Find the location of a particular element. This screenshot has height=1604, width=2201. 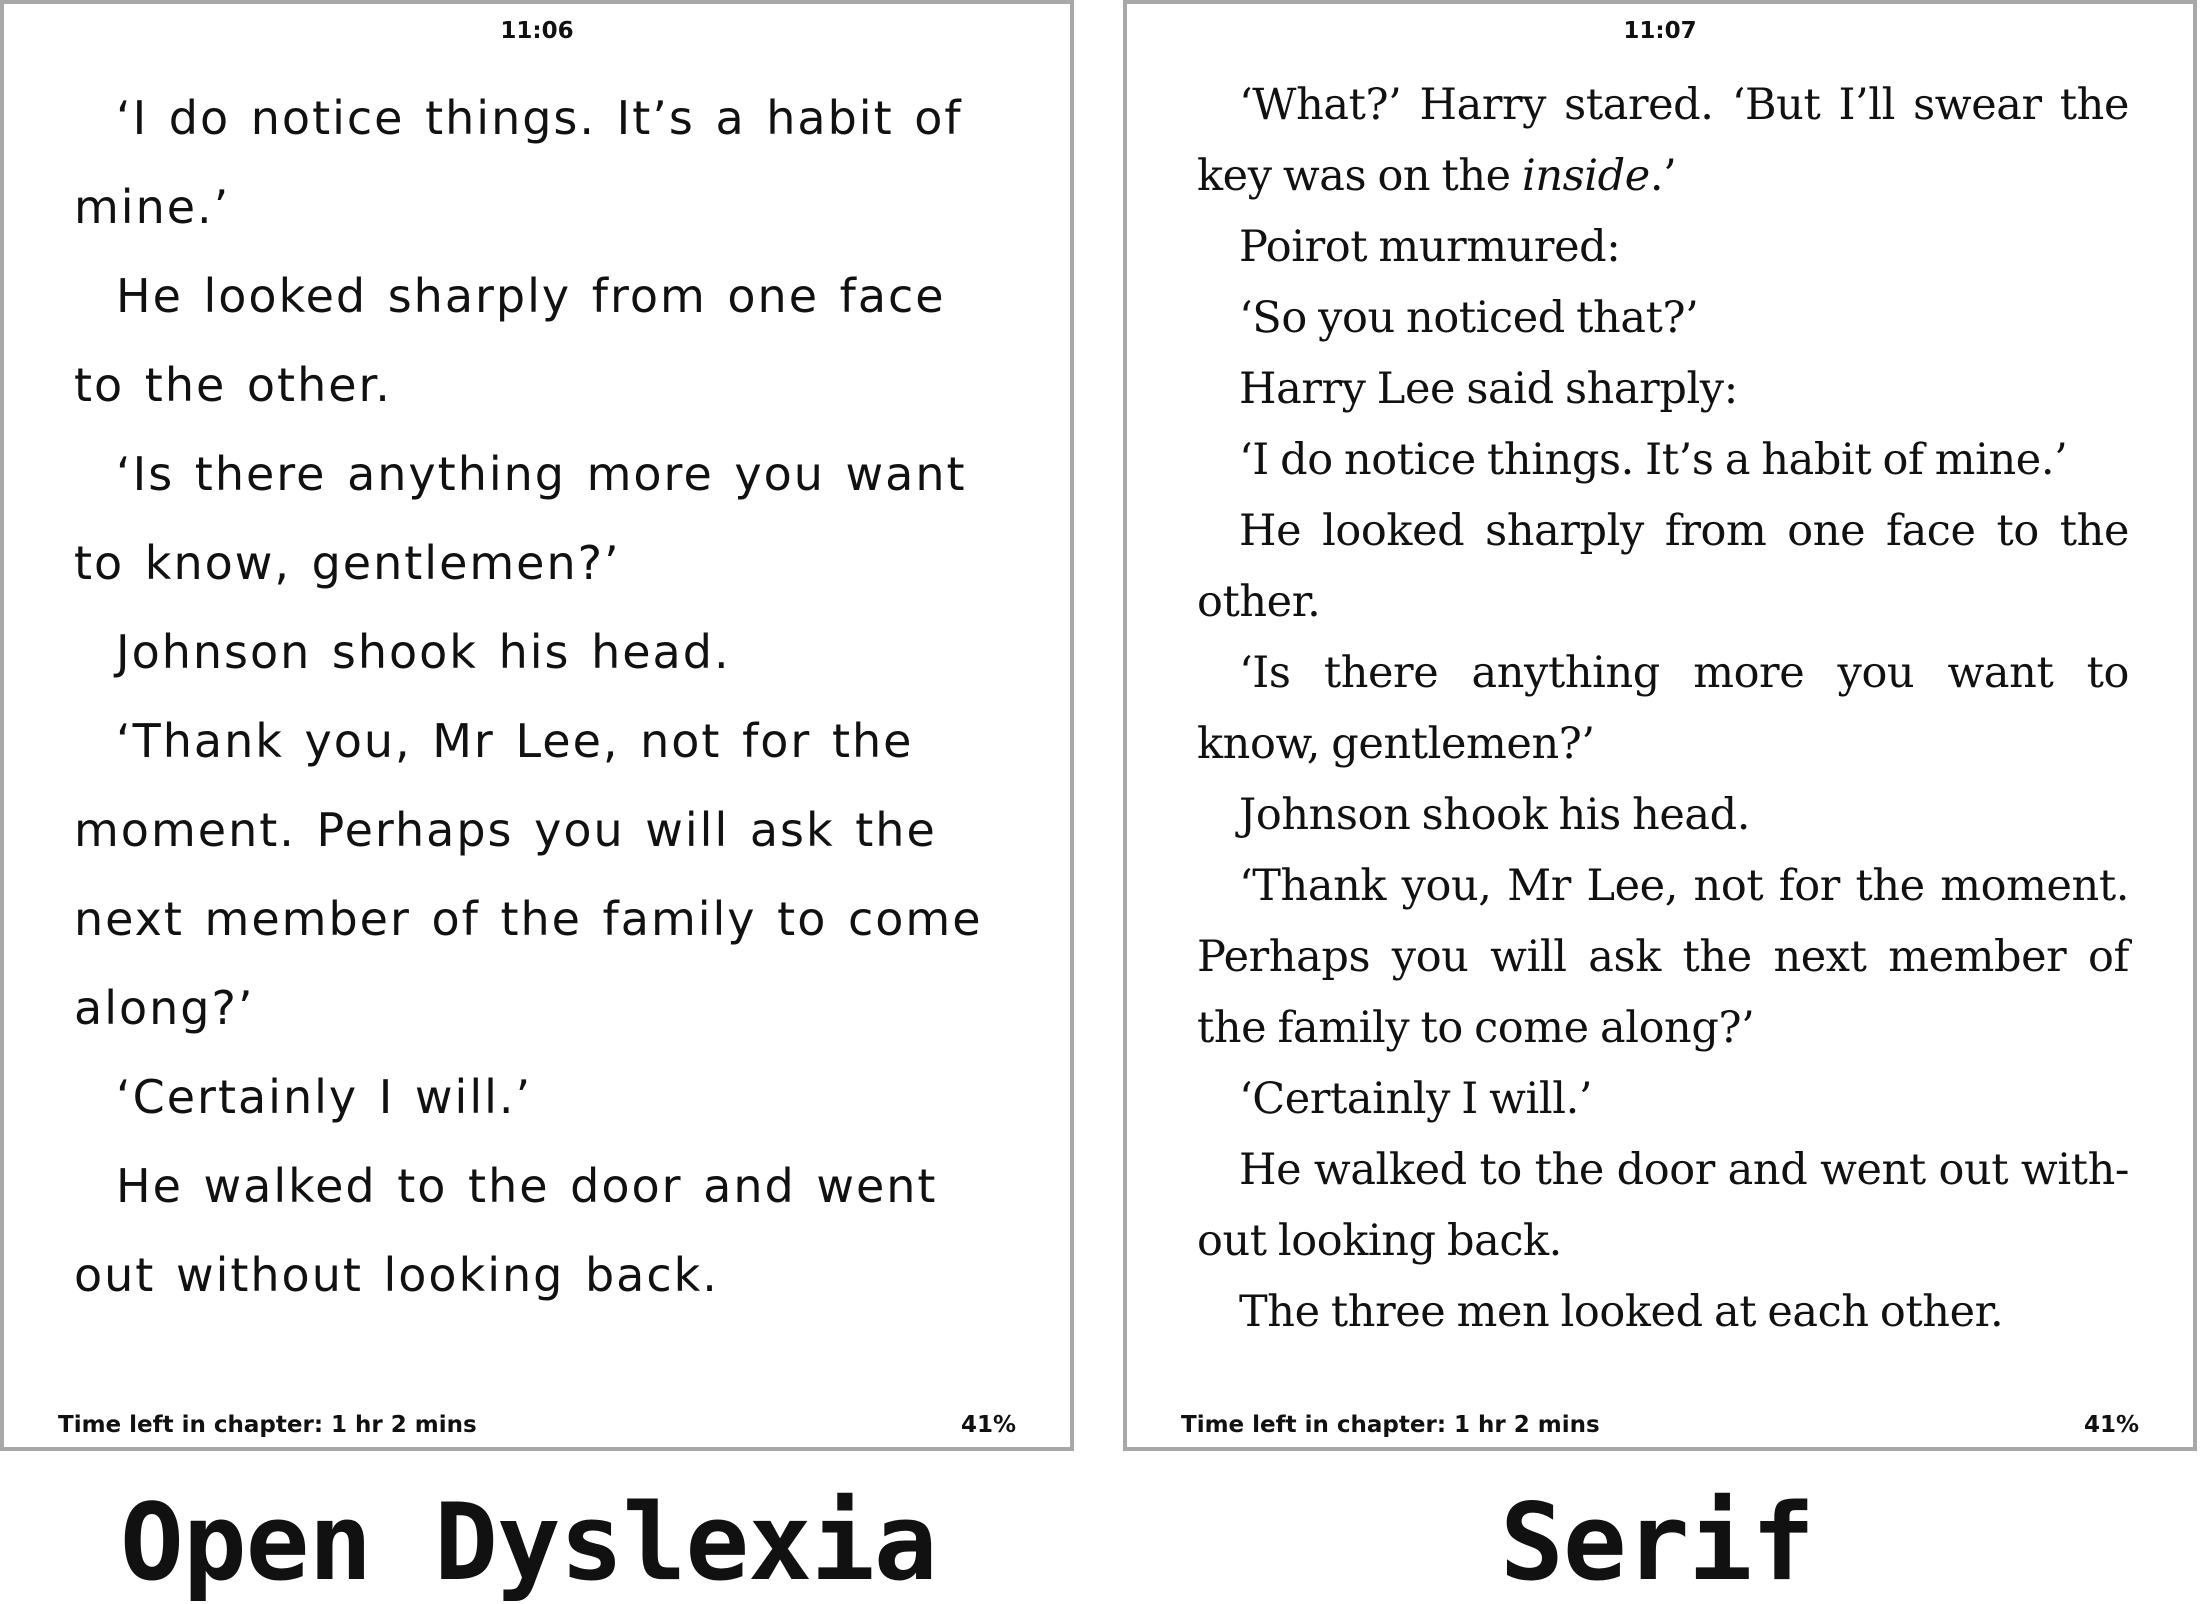

paragraph: Harry Lee said sharply: is located at coordinates (1488, 389).